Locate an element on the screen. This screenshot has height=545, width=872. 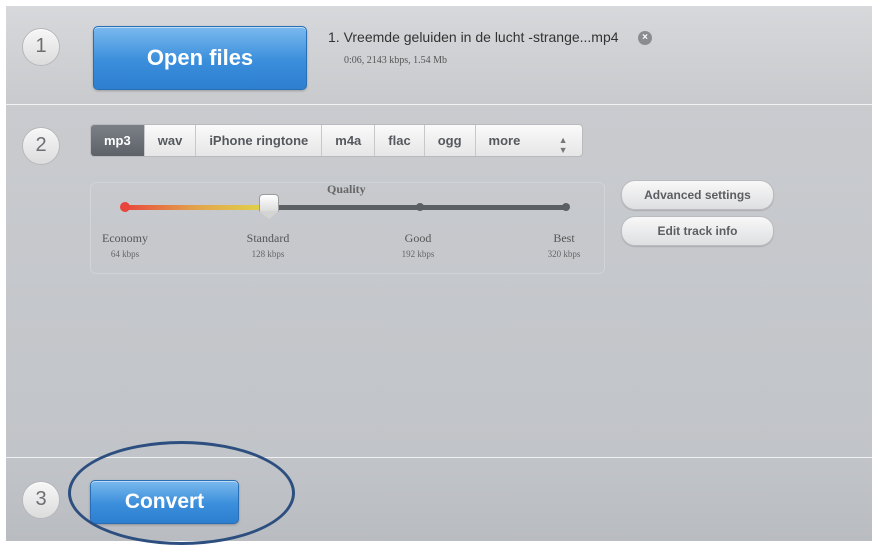
quality-slider-fill is located at coordinates (195, 207).